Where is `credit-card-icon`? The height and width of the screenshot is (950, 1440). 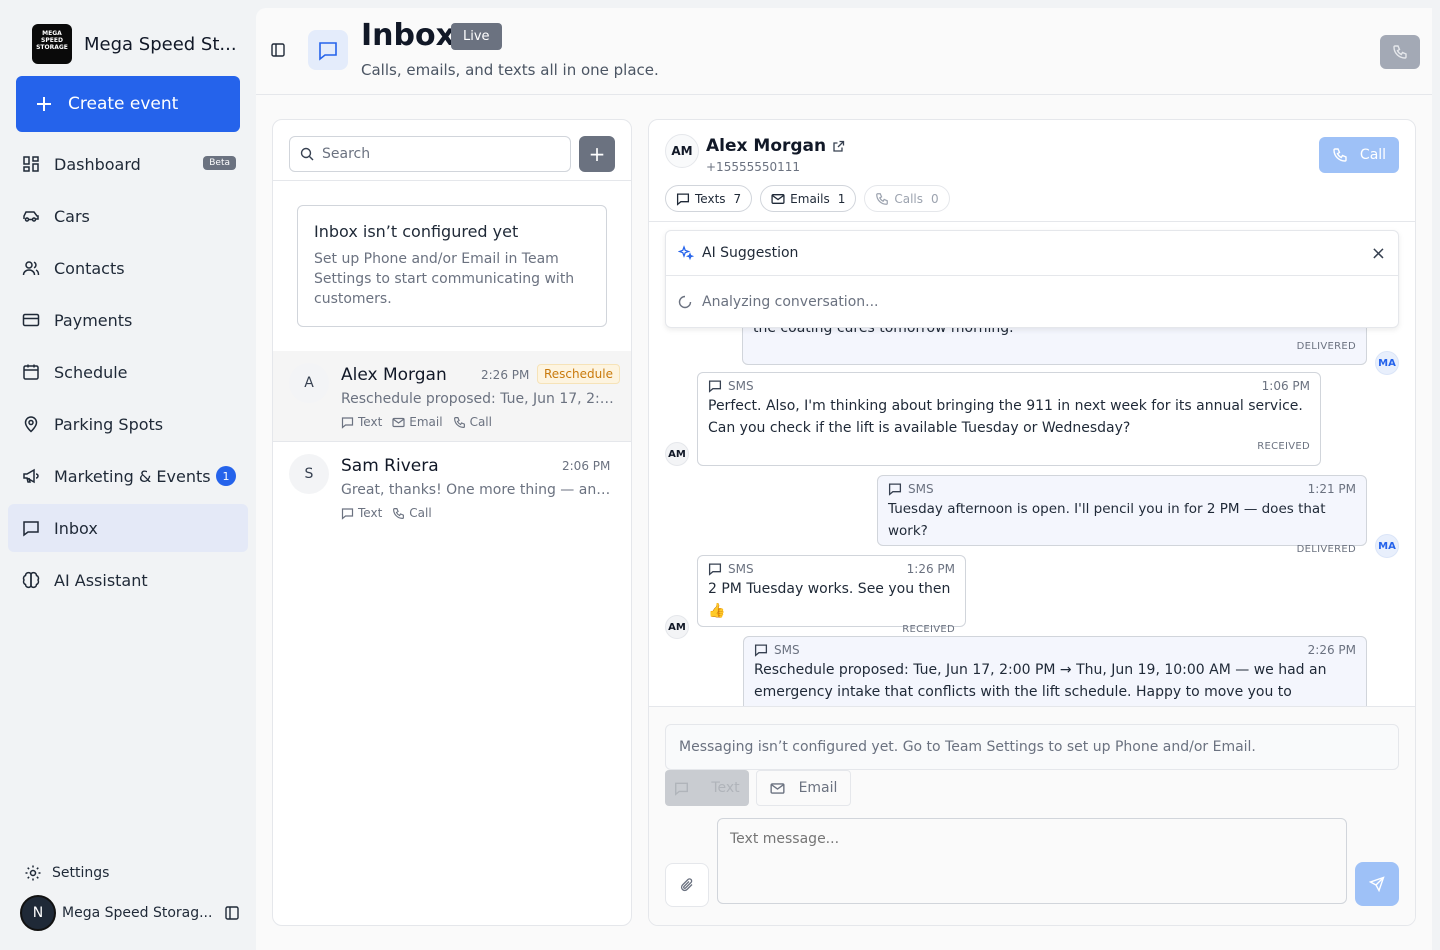 credit-card-icon is located at coordinates (31, 320).